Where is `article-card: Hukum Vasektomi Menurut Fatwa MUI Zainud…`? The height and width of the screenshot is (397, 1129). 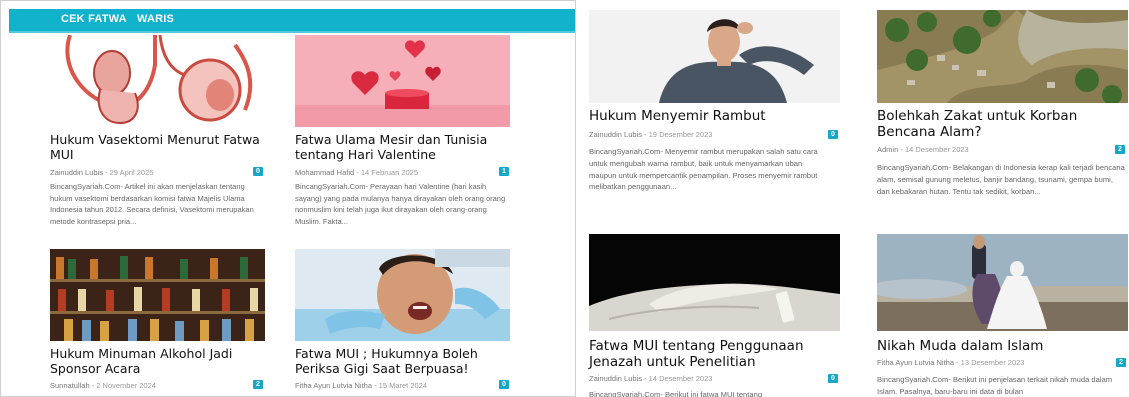 article-card: Hukum Vasektomi Menurut Fatwa MUI Zainud… is located at coordinates (157, 135).